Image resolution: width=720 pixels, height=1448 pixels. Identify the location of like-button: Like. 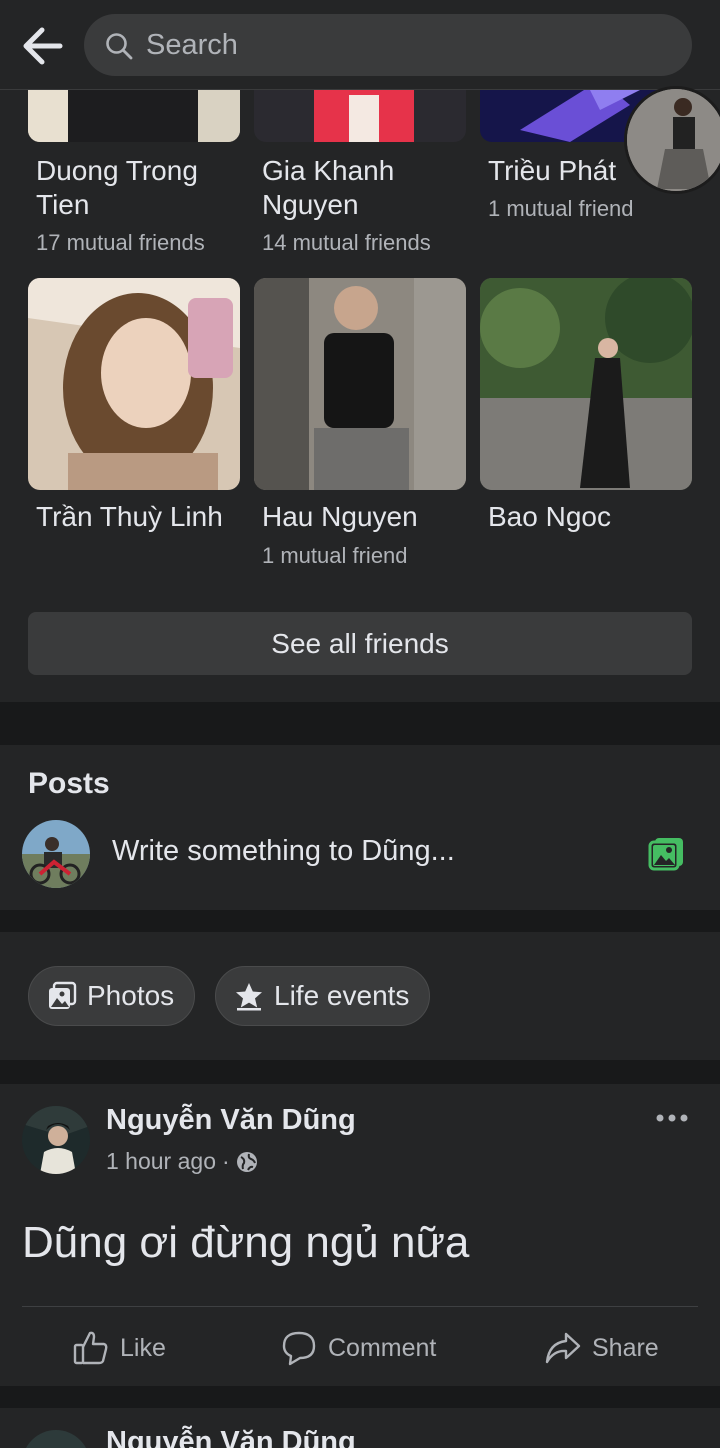
(119, 1348).